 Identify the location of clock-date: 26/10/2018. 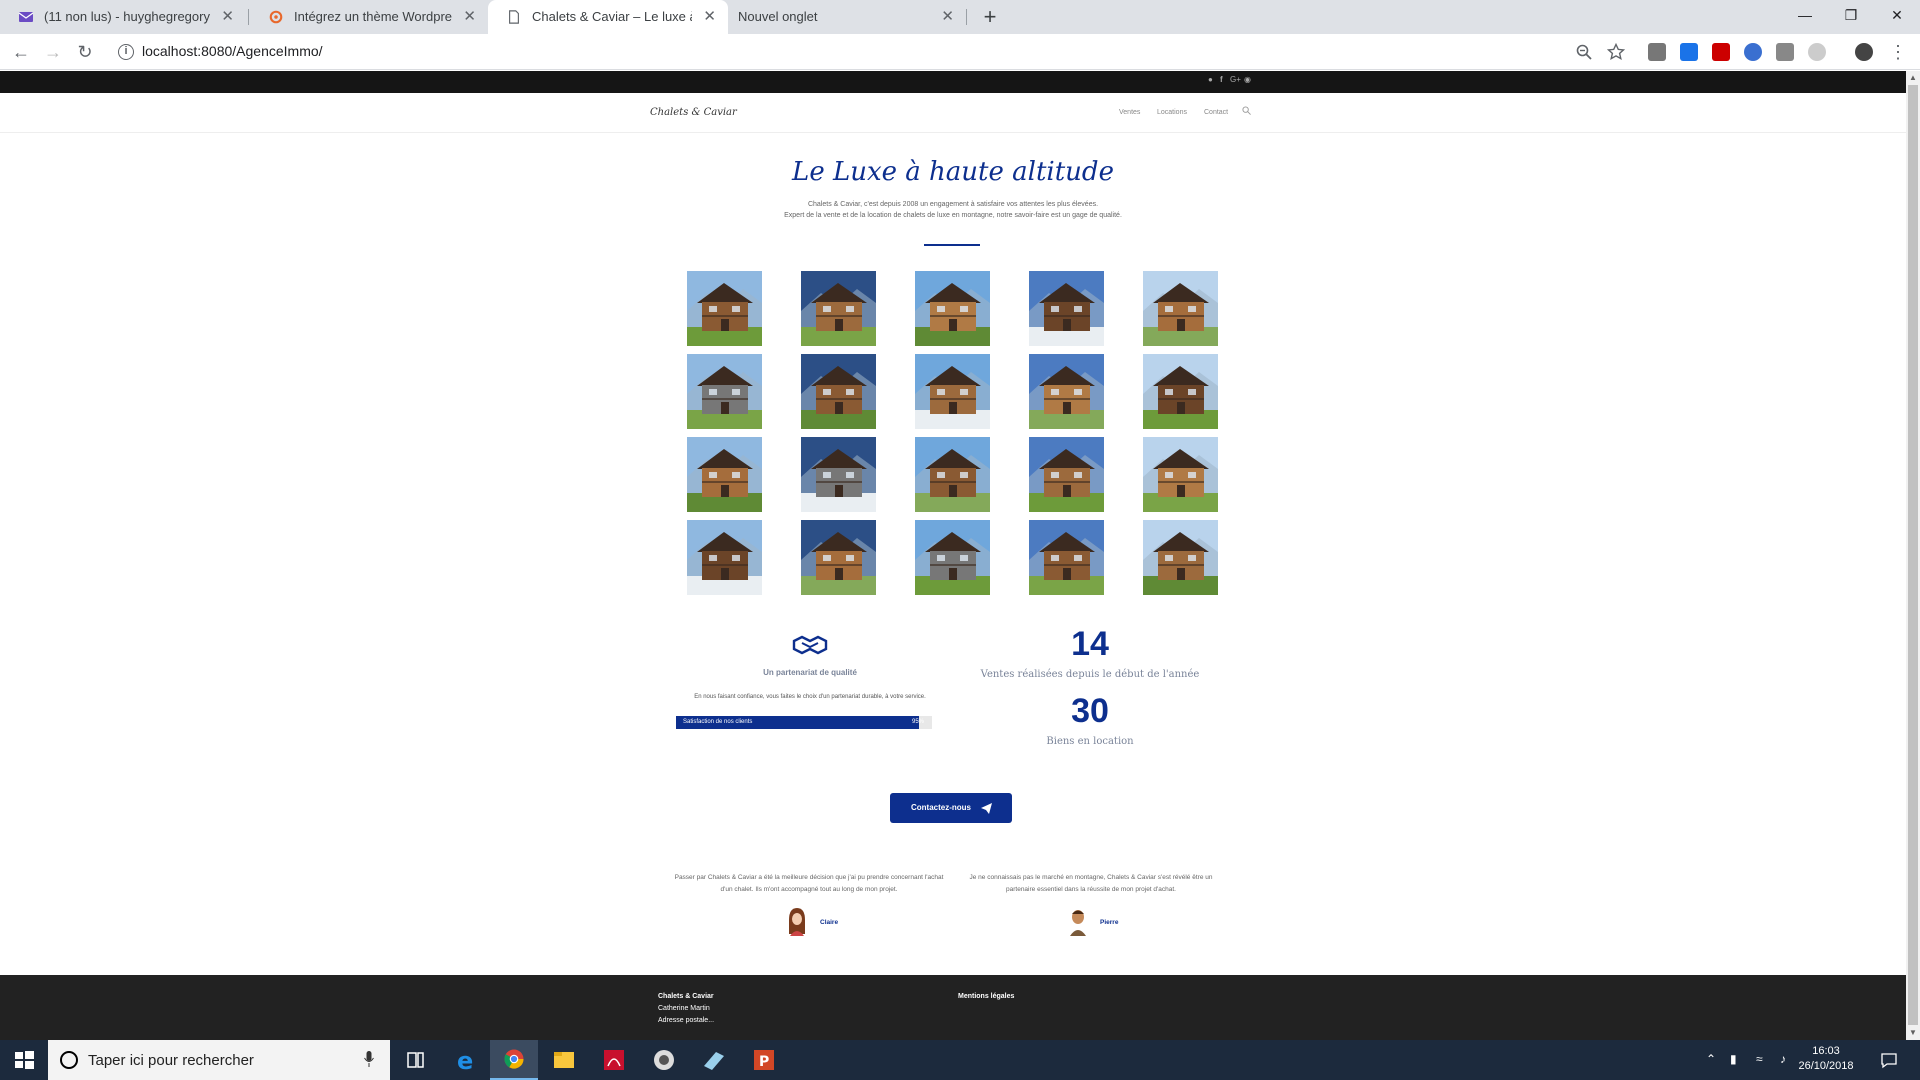
(1826, 1066).